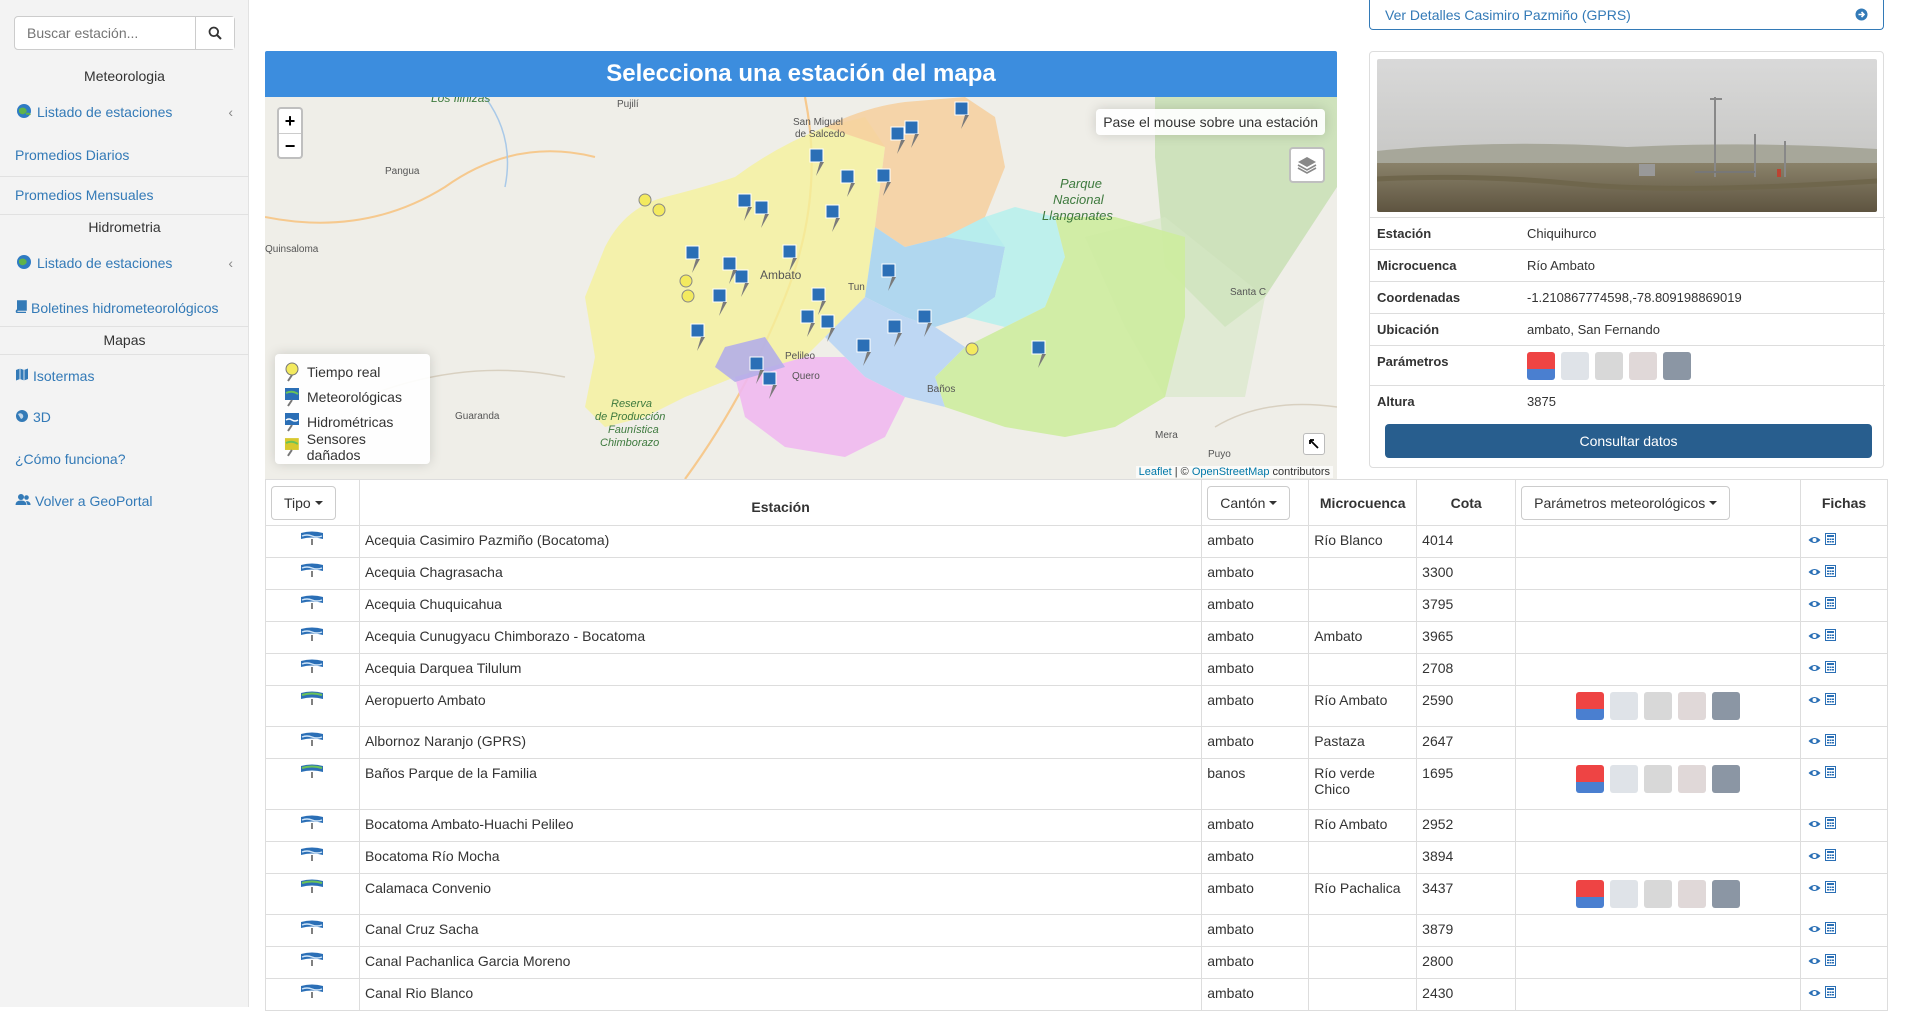  I want to click on table-row: Bocatoma Río Mocha ambato 3894, so click(1076, 857).